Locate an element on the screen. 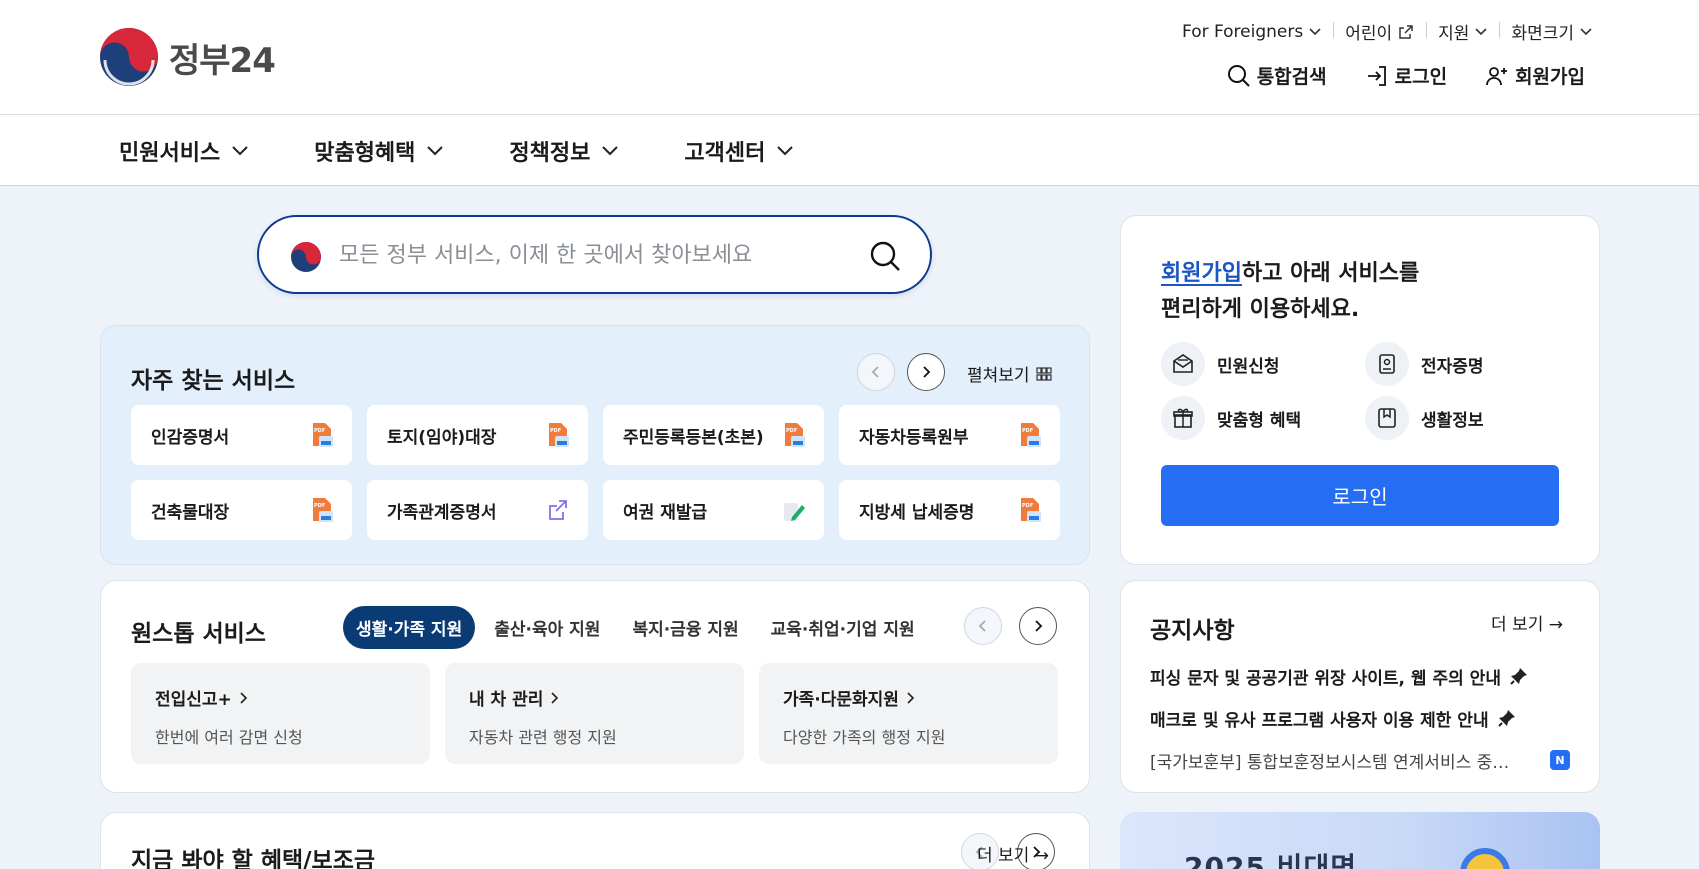  gnb-item-policy-info: 정책정보 is located at coordinates (564, 151).